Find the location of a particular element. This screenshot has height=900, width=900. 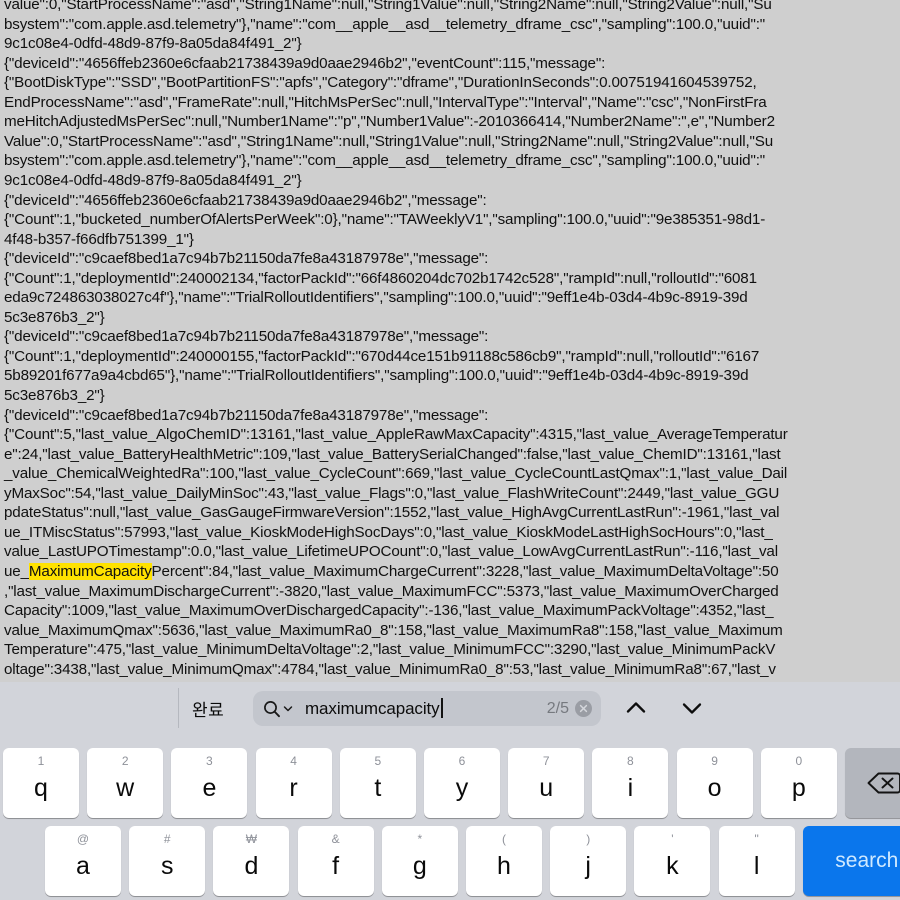

key-main-label: s is located at coordinates (167, 866).